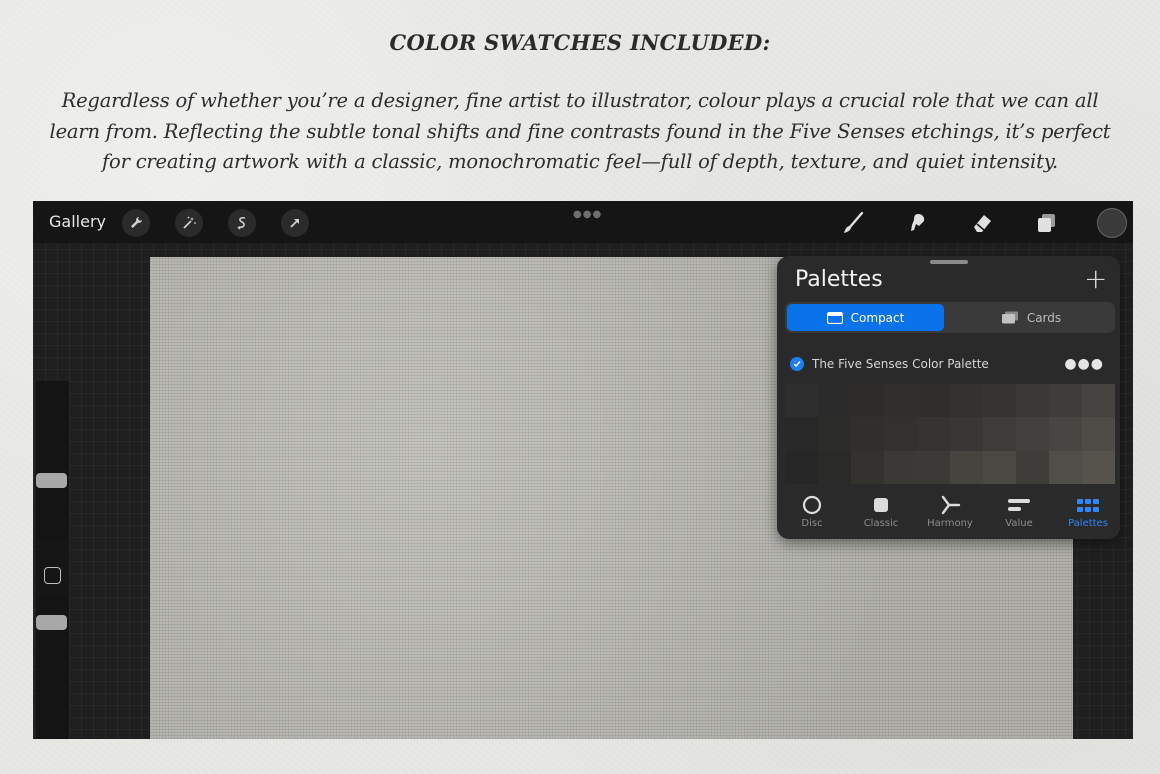 The width and height of the screenshot is (1160, 774). What do you see at coordinates (587, 214) in the screenshot?
I see `drag-handle-icon: ●●●` at bounding box center [587, 214].